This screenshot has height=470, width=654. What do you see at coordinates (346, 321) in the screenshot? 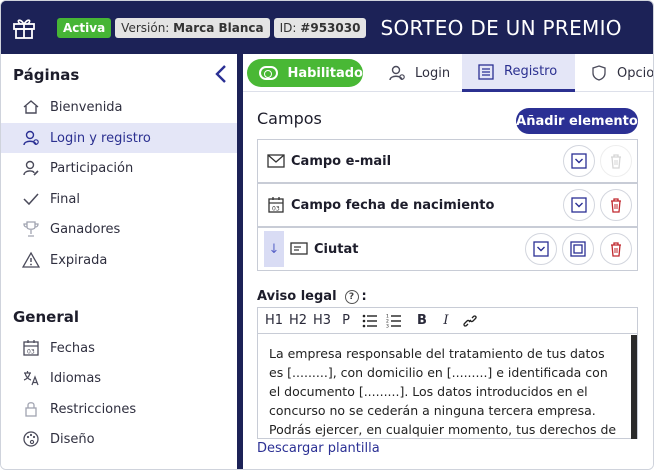
I see `paragraph-button: P` at bounding box center [346, 321].